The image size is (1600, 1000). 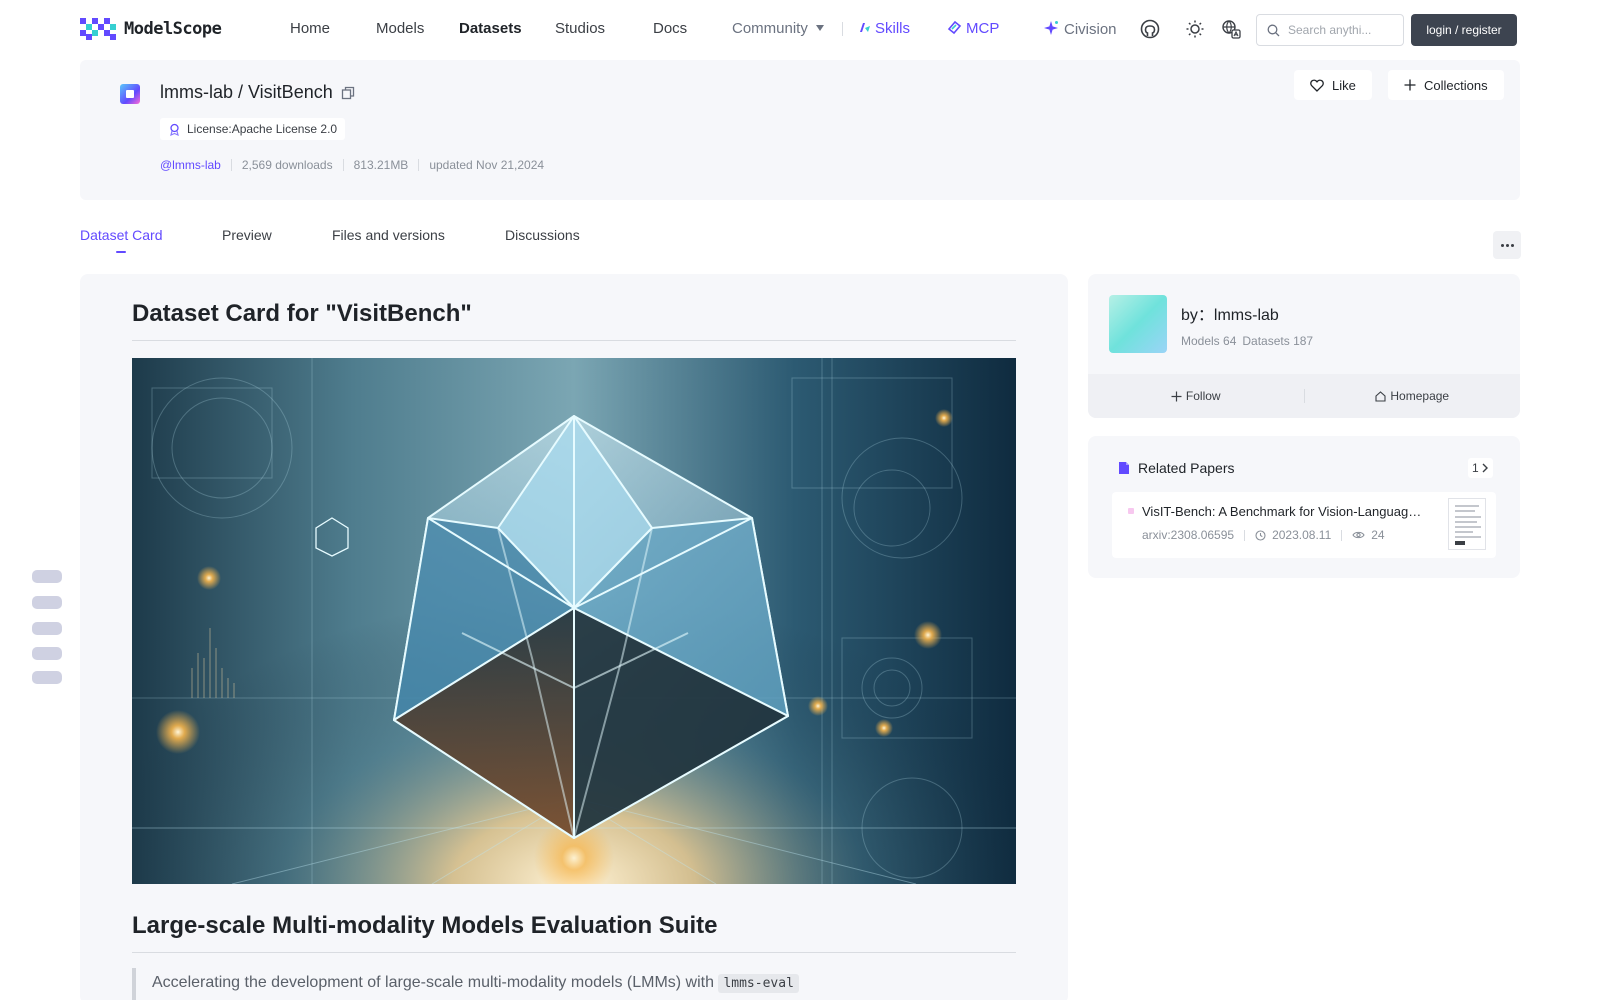 What do you see at coordinates (1124, 468) in the screenshot?
I see `document-icon` at bounding box center [1124, 468].